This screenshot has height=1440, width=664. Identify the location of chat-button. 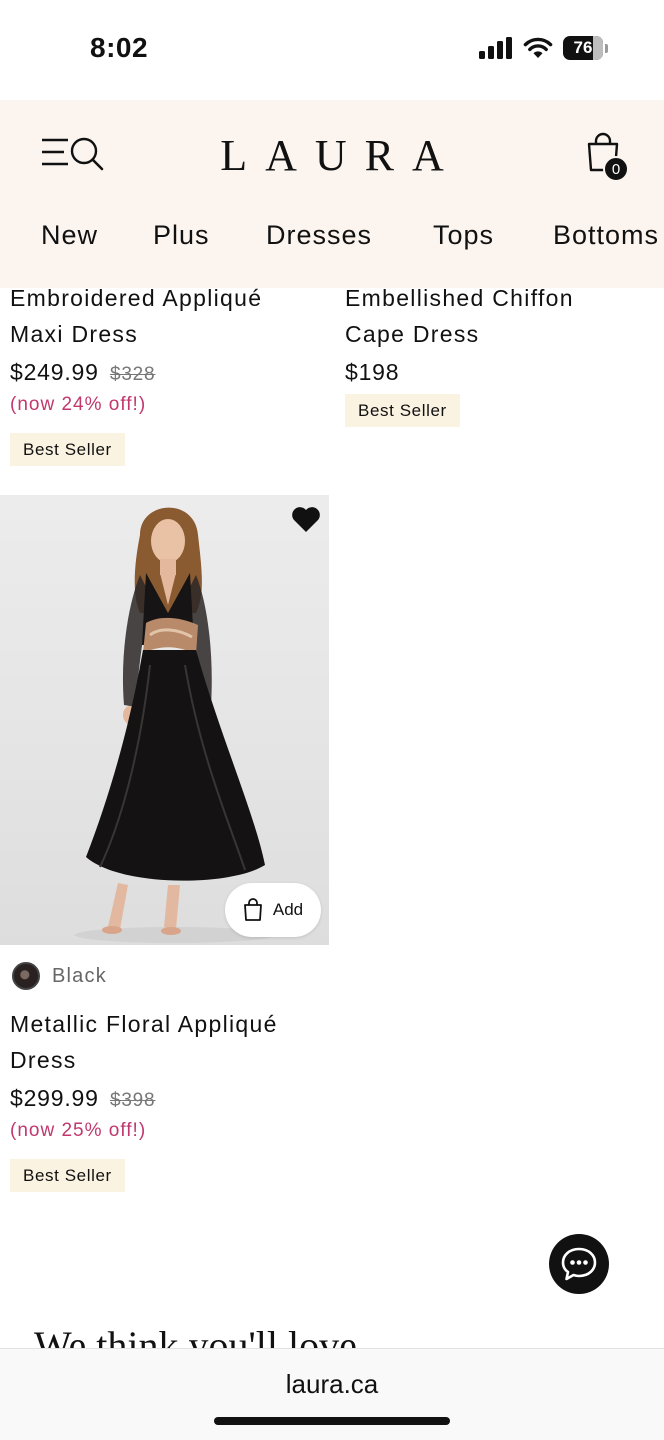
(579, 1264).